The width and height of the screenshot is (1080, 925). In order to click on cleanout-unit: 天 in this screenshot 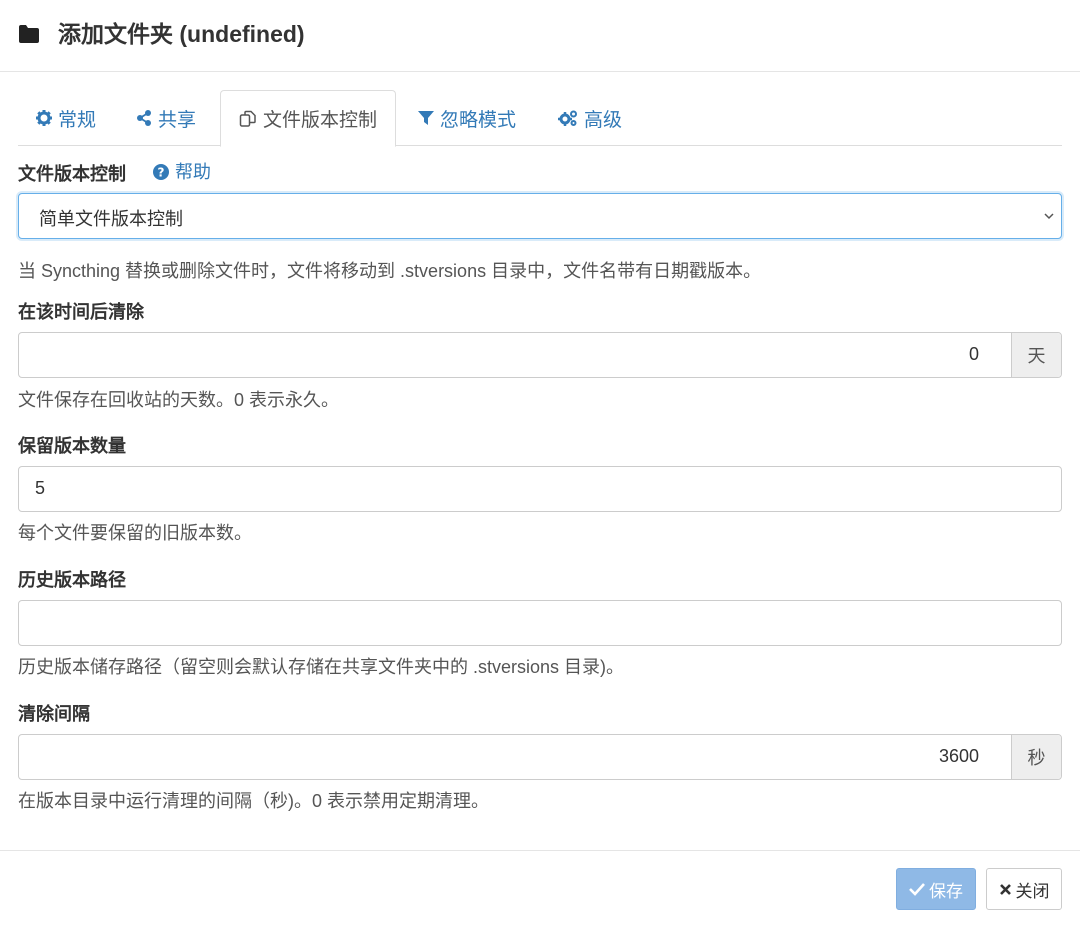, I will do `click(1036, 355)`.